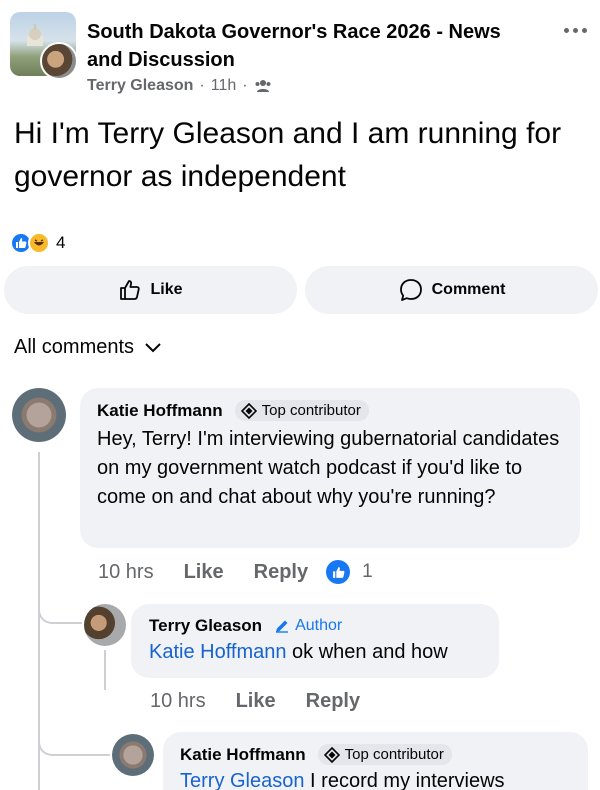  What do you see at coordinates (61, 242) in the screenshot?
I see `reaction-count: 4` at bounding box center [61, 242].